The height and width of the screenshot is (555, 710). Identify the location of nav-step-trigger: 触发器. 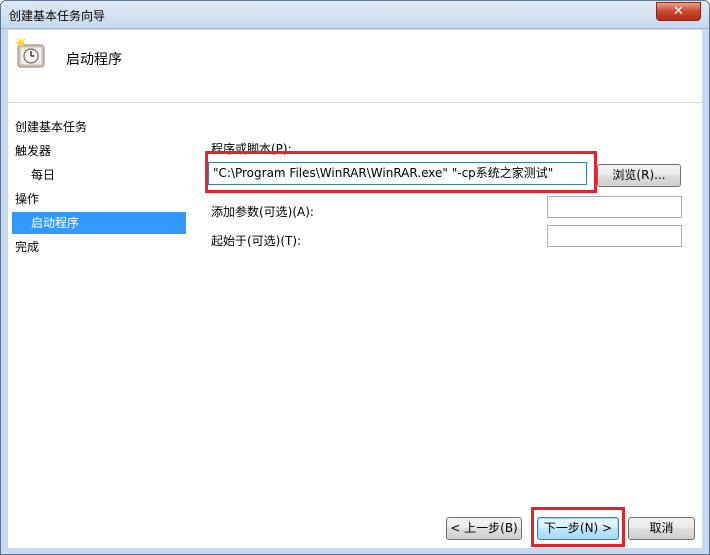
(33, 151).